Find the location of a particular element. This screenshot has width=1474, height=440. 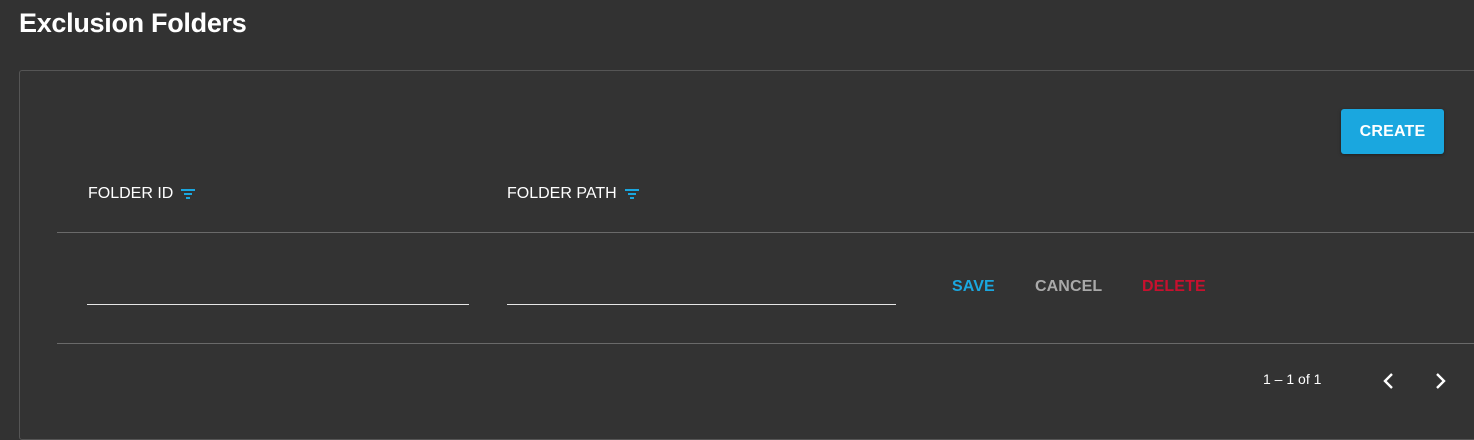

delete-button: DELETE is located at coordinates (1174, 287).